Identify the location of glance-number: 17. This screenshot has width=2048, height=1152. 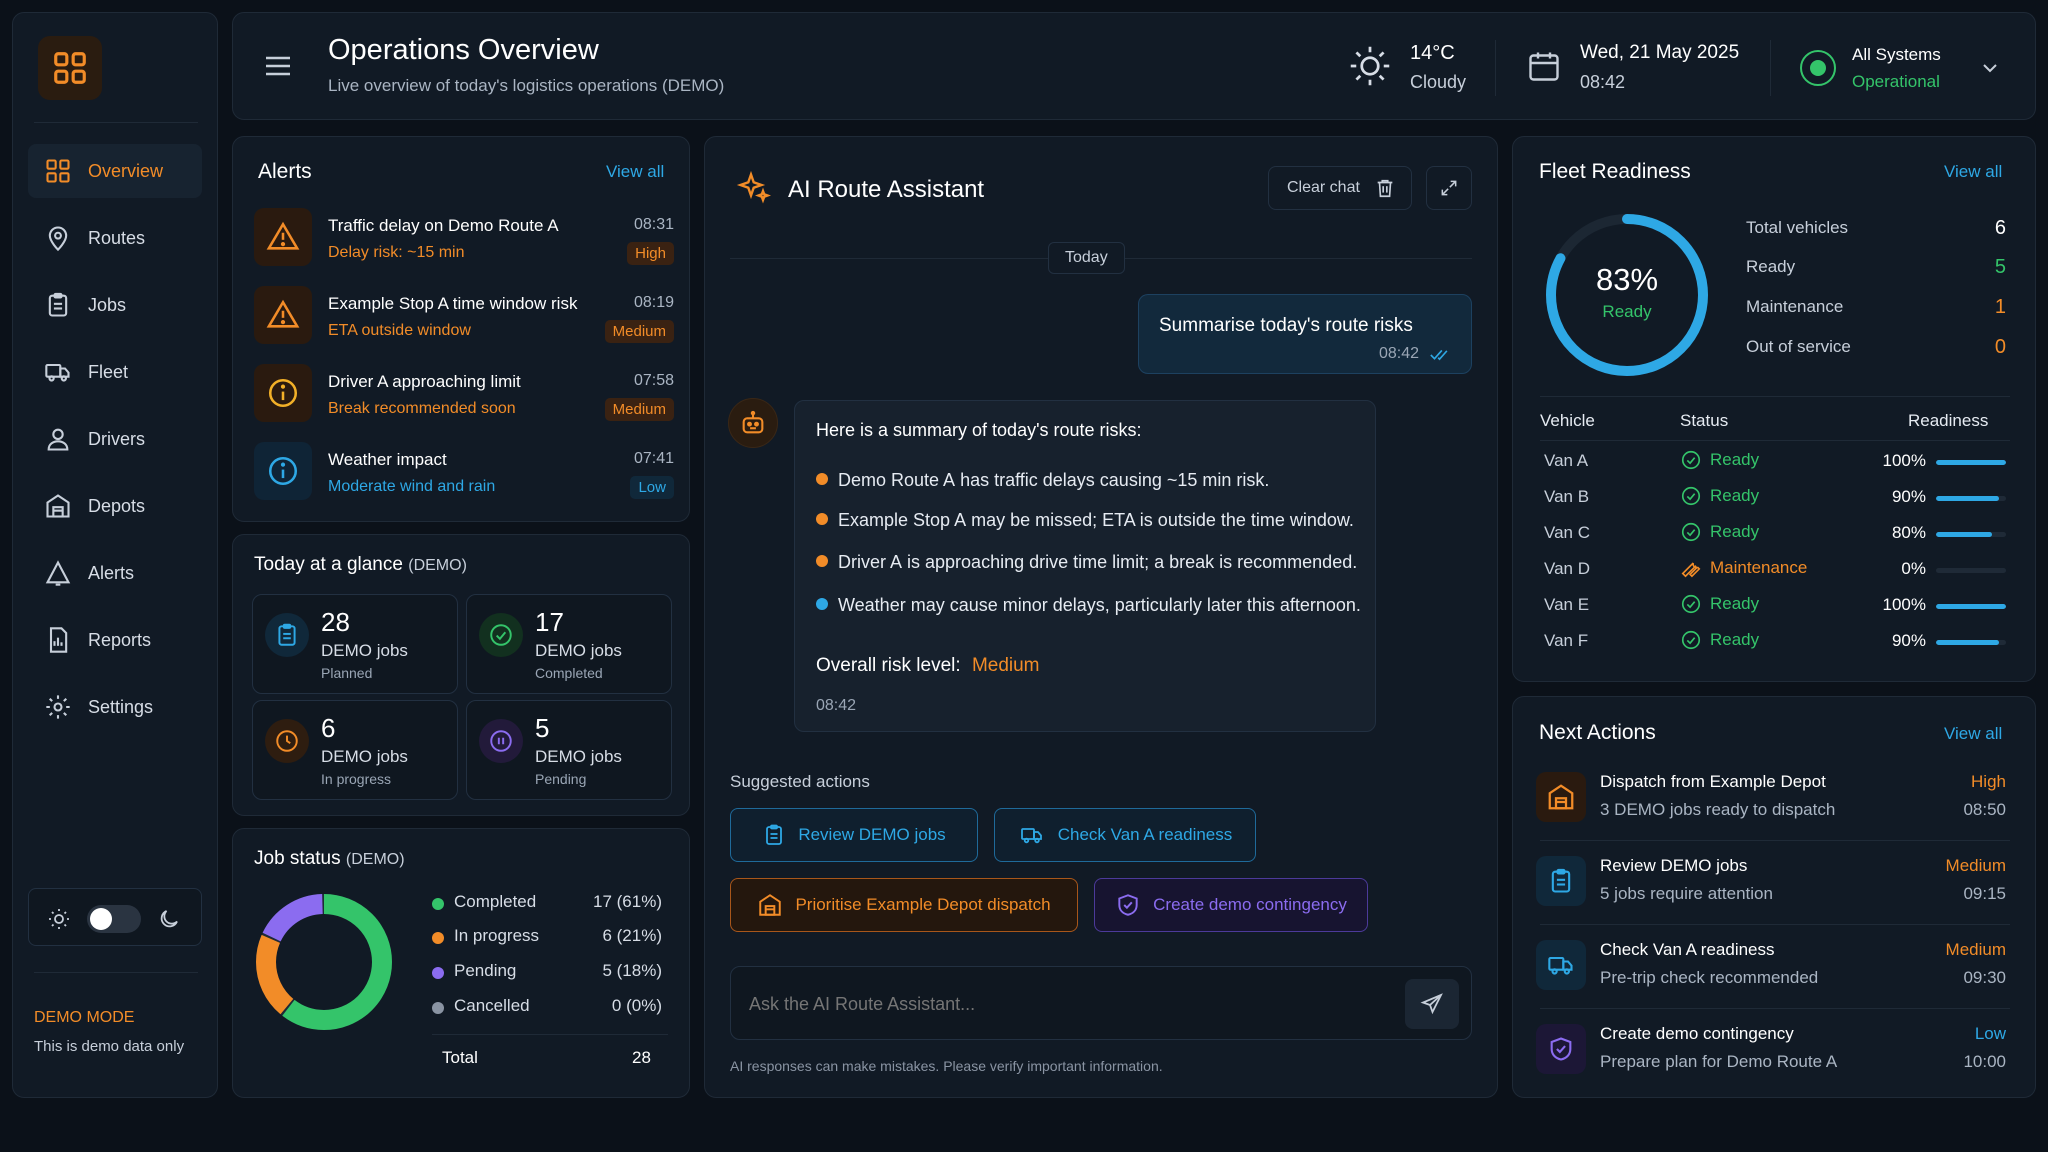
(549, 622).